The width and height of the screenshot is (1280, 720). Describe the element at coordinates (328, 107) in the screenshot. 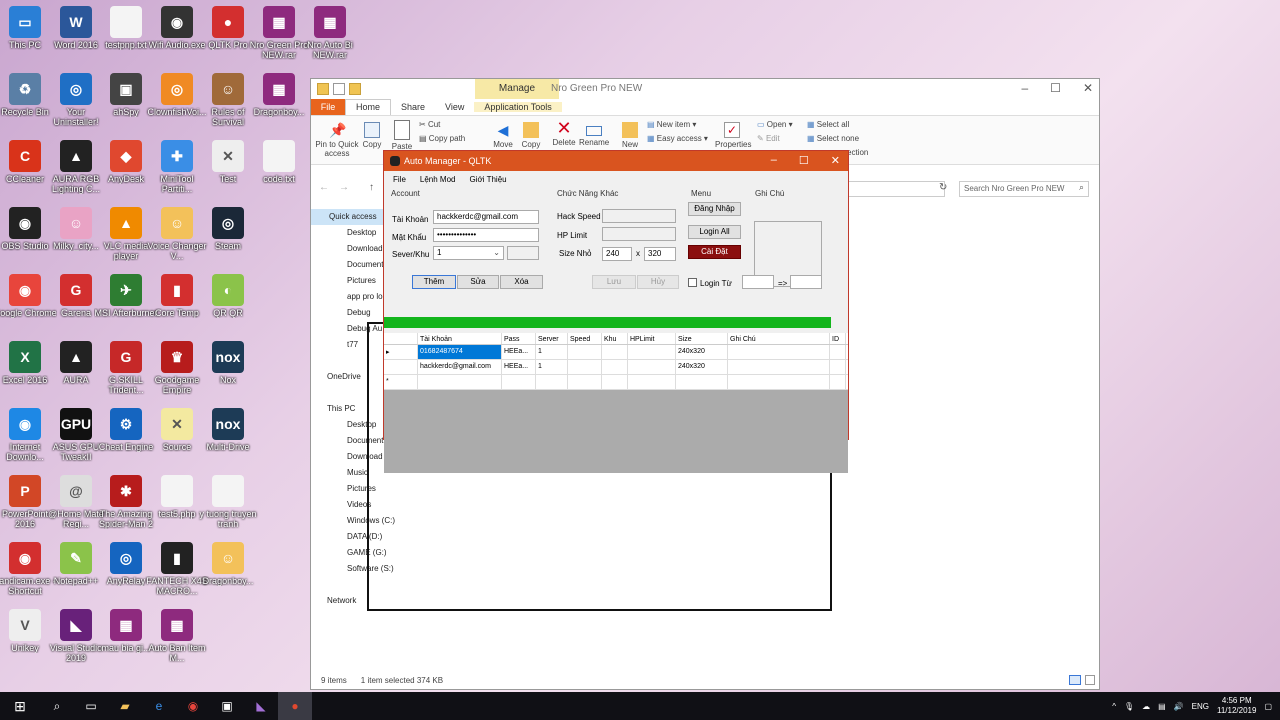

I see `tab-file: File` at that location.